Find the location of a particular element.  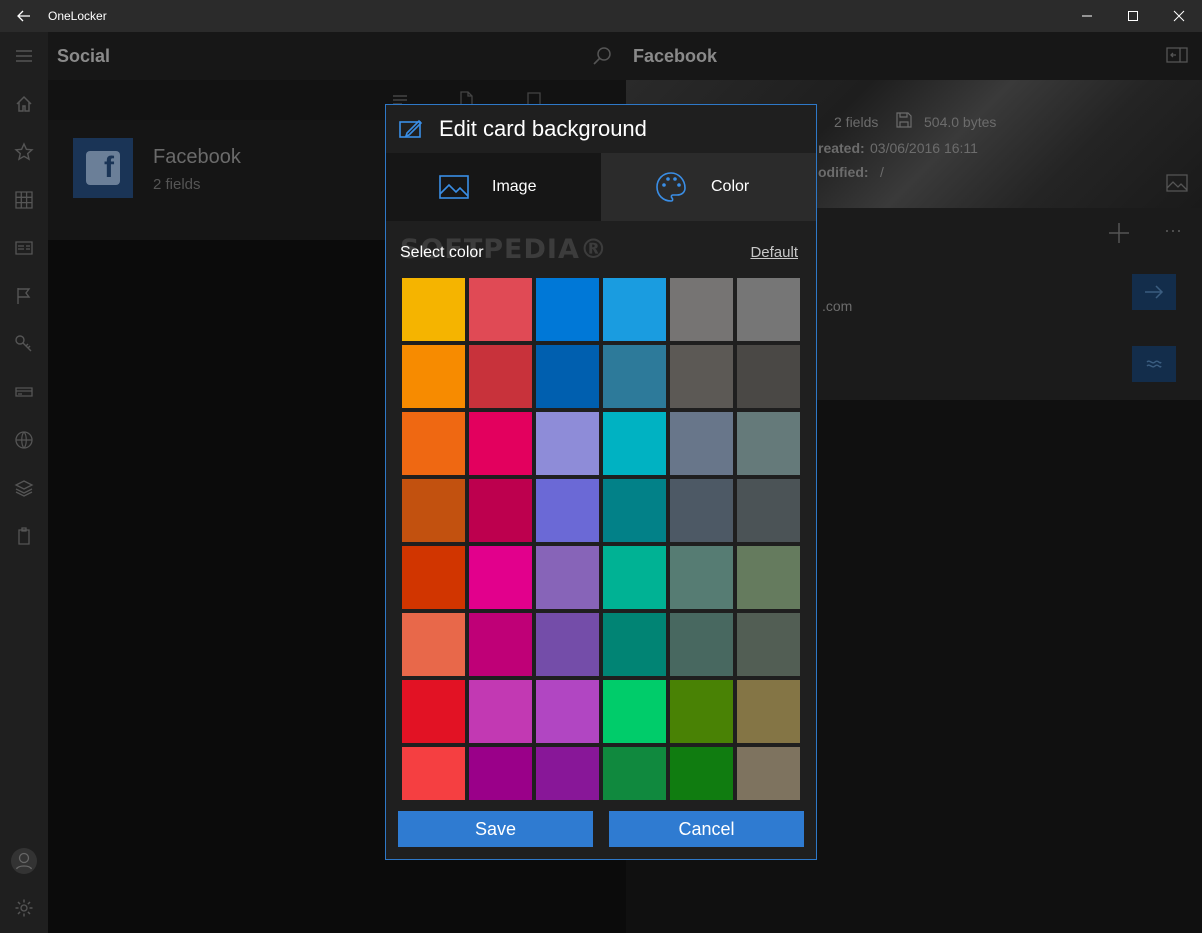

list-title: Social is located at coordinates (84, 56).